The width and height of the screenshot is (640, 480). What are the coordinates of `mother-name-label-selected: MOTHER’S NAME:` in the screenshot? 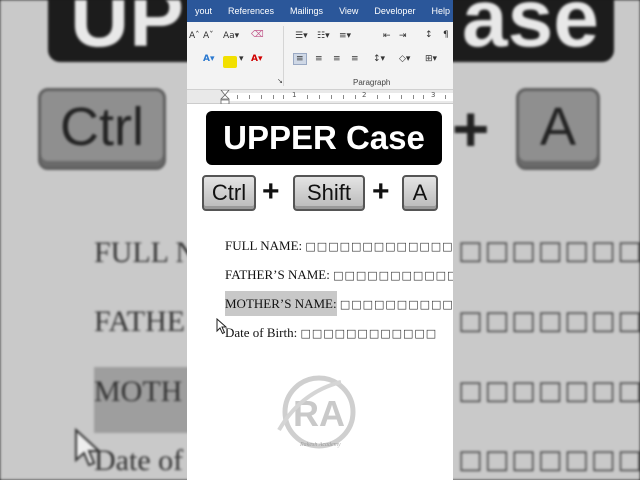 It's located at (281, 303).